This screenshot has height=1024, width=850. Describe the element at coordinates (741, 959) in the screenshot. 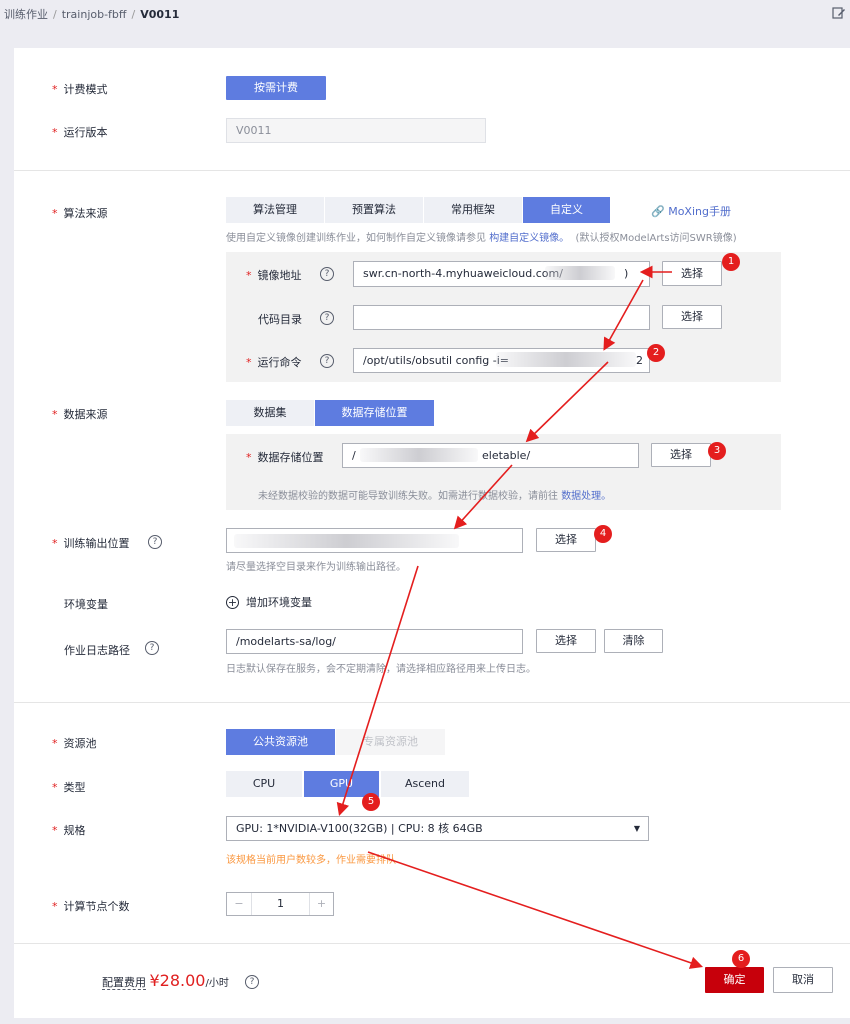

I see `annotation-badge: 6` at that location.